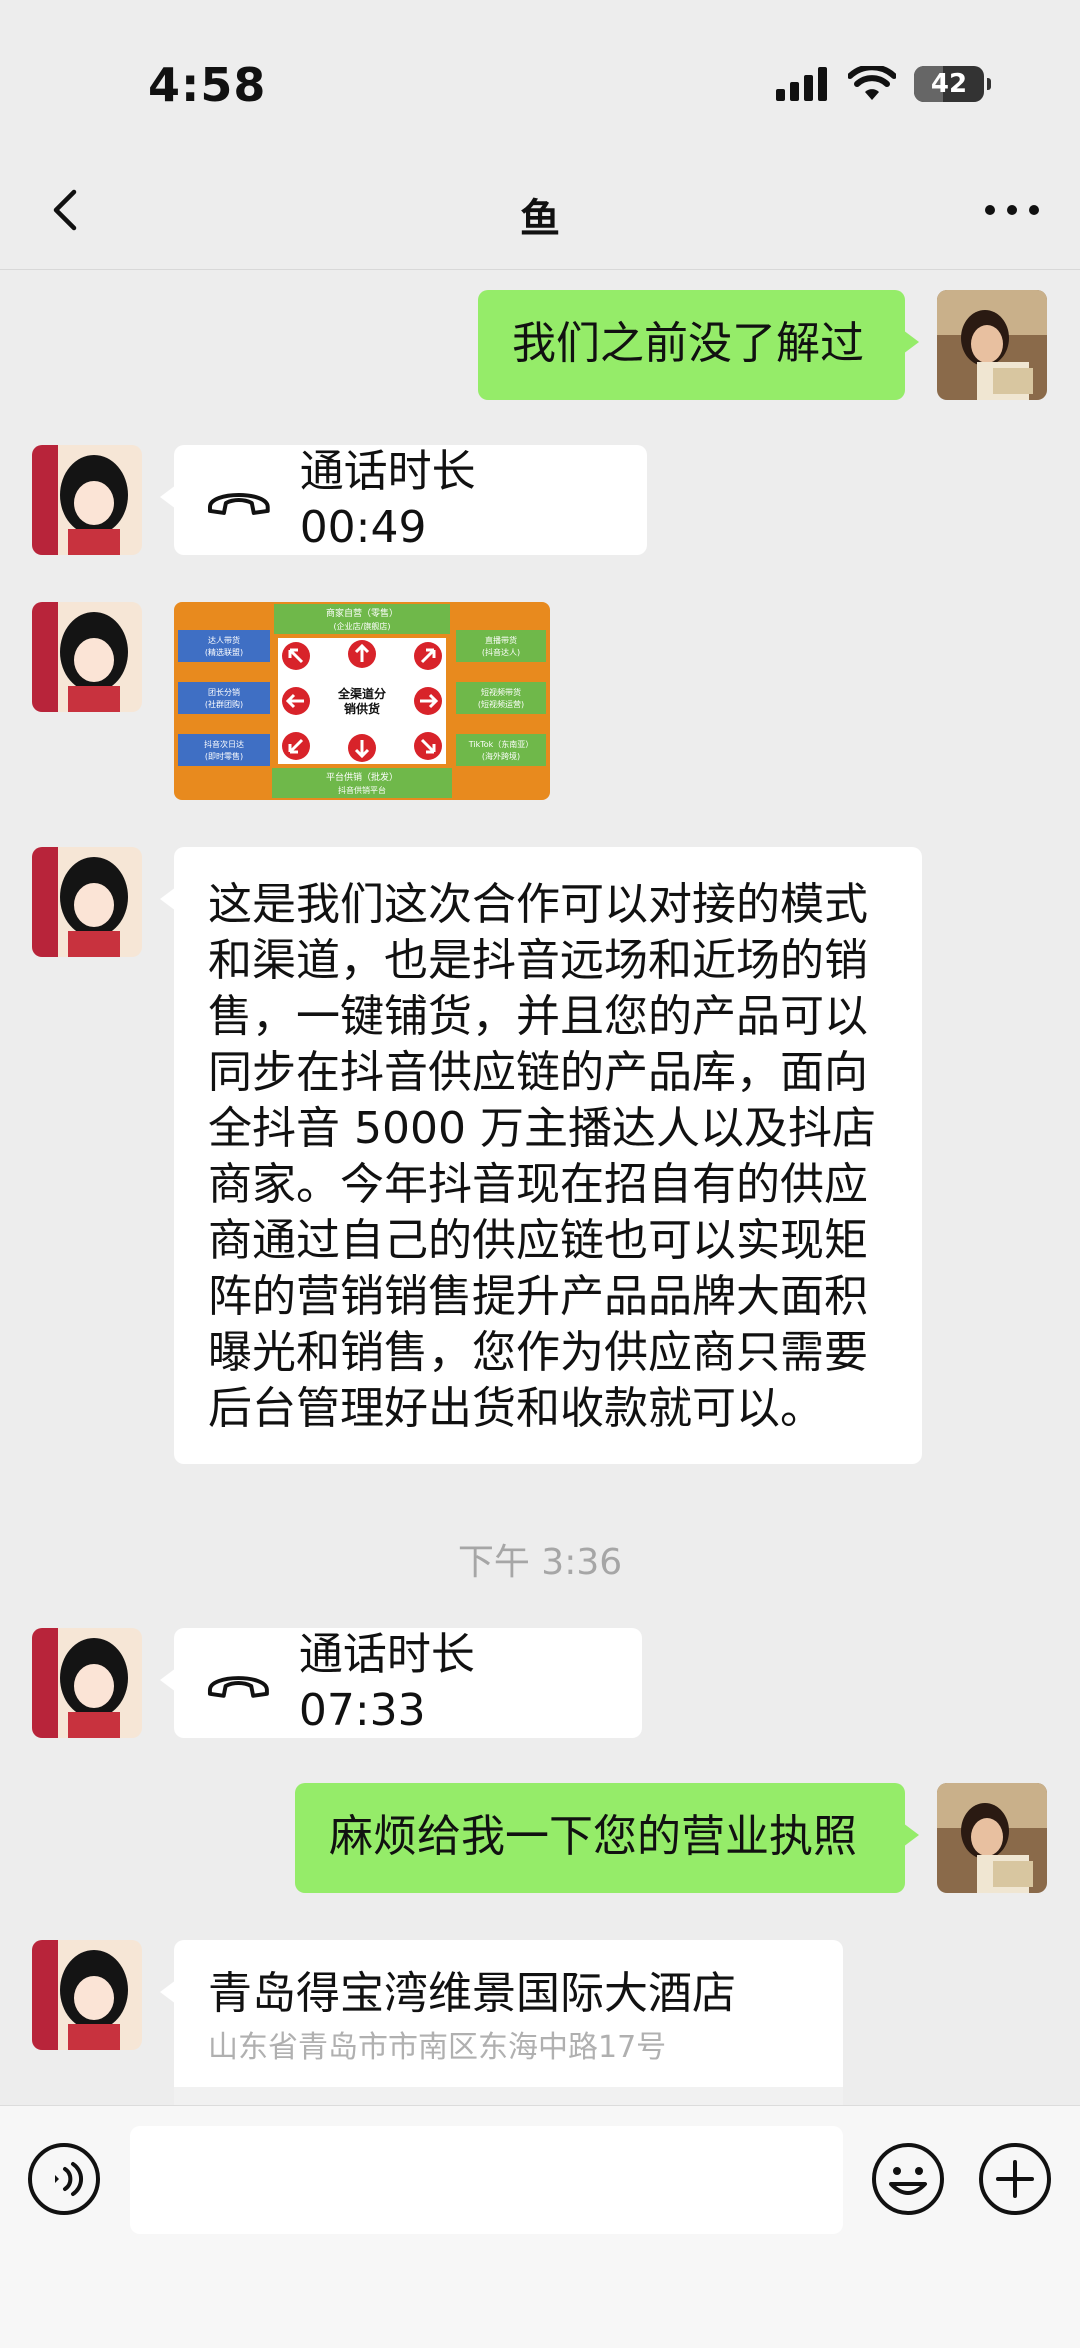  What do you see at coordinates (538, 1240) in the screenshot?
I see `message-line: 商通过自己的供应链也可以实现矩` at bounding box center [538, 1240].